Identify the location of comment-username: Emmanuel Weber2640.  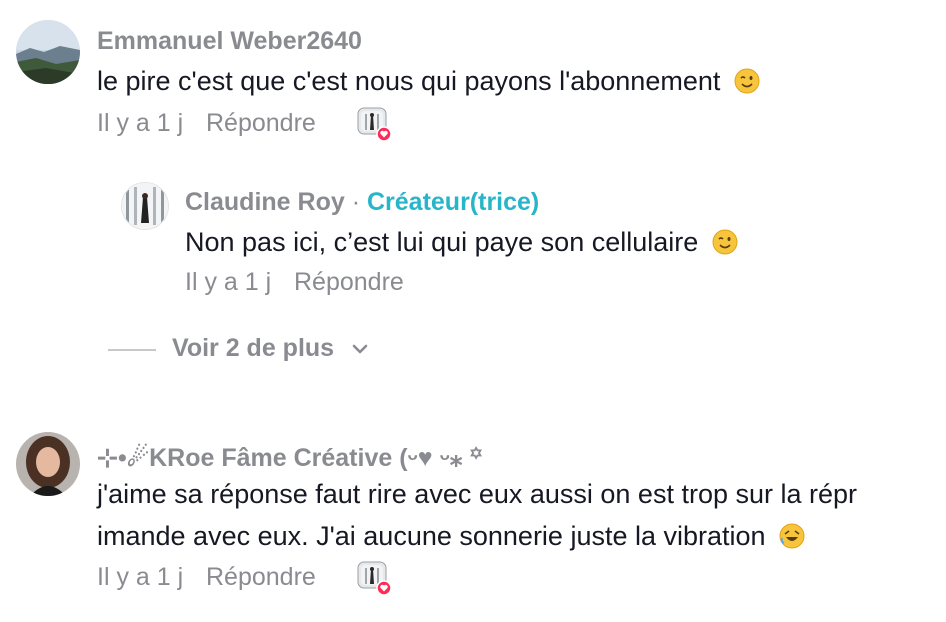
(229, 41).